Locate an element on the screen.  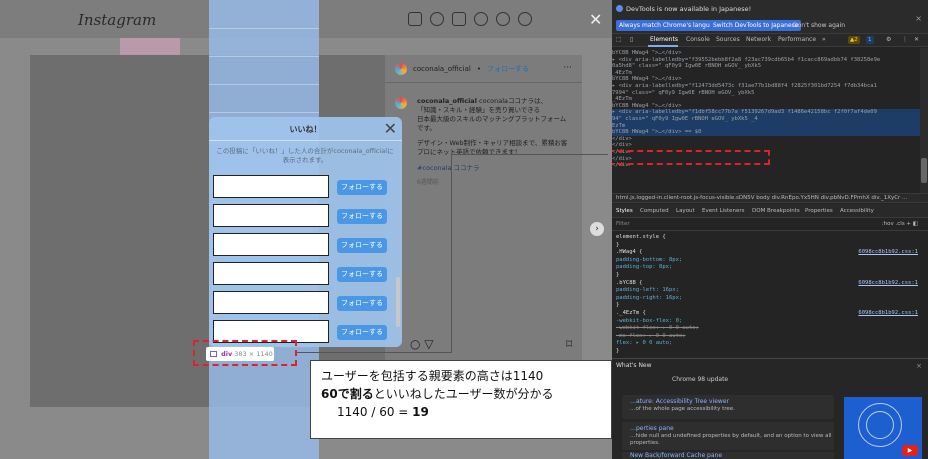
subtab-properties: Properties is located at coordinates (819, 211).